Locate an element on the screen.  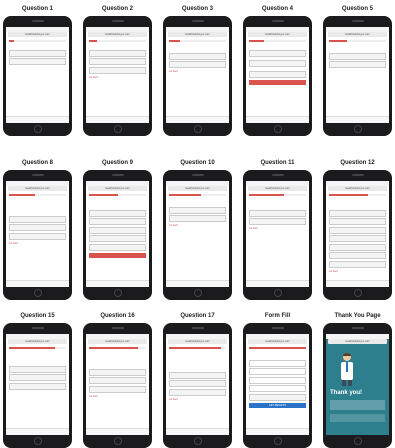
url-bar: healthtrialsforyou.com is located at coordinates (357, 341).